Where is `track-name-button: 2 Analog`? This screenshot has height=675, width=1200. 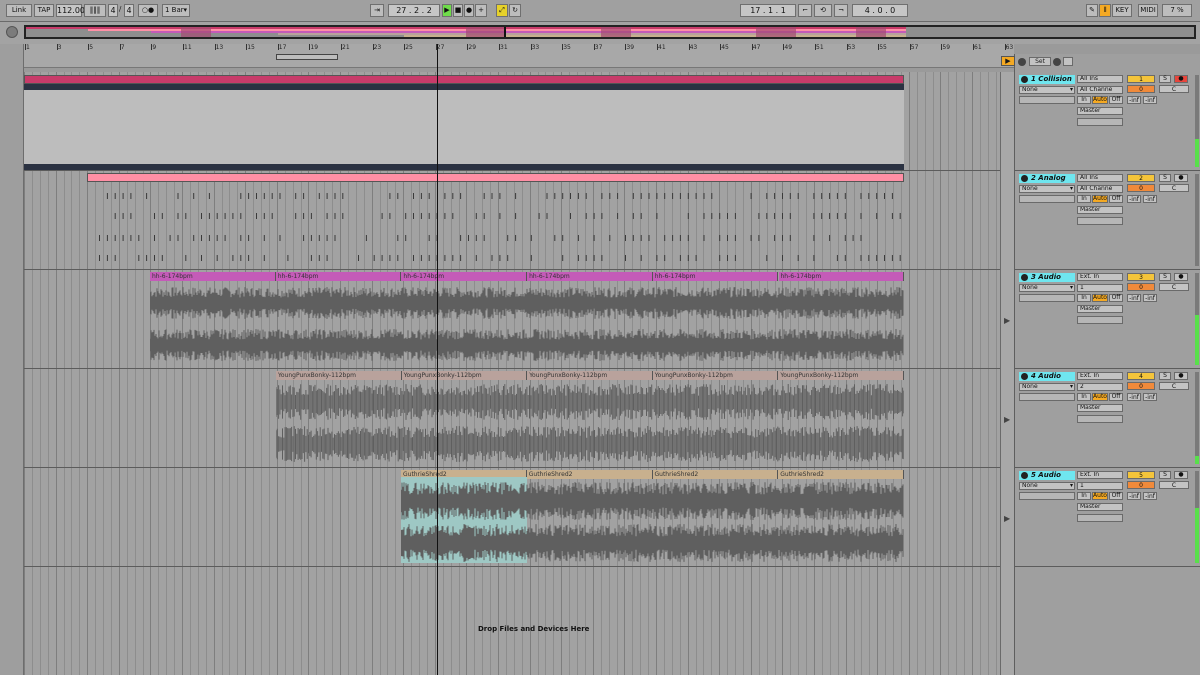 track-name-button: 2 Analog is located at coordinates (1047, 178).